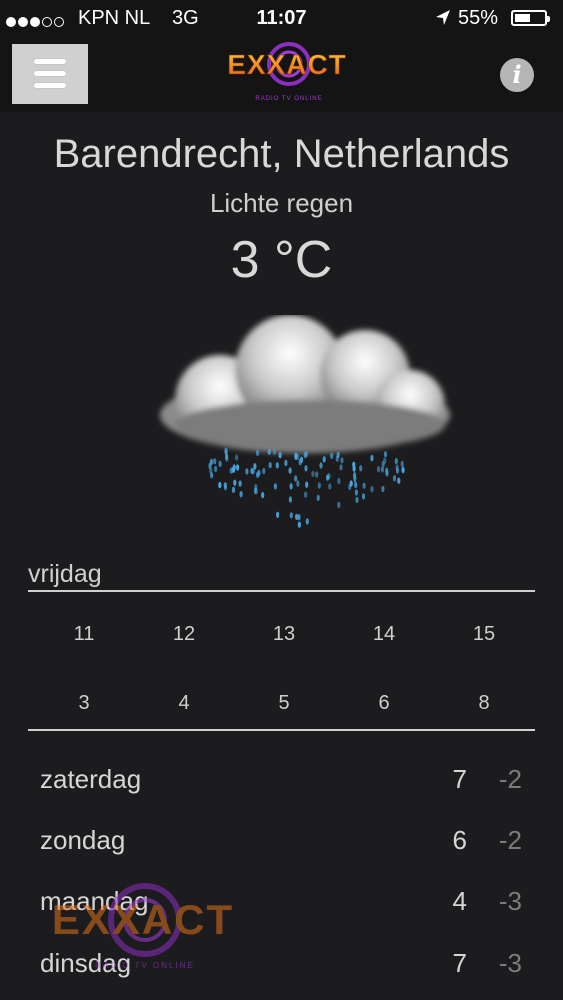  I want to click on info-button: i, so click(517, 75).